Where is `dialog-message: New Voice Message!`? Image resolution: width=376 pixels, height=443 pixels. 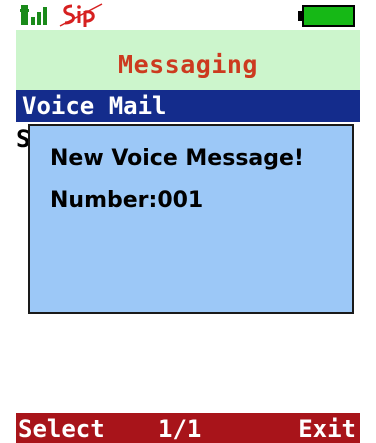 dialog-message: New Voice Message! is located at coordinates (177, 158).